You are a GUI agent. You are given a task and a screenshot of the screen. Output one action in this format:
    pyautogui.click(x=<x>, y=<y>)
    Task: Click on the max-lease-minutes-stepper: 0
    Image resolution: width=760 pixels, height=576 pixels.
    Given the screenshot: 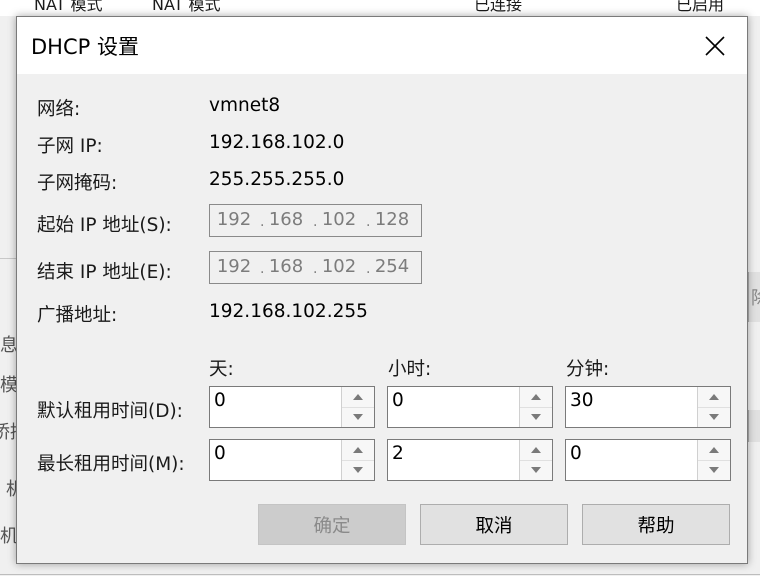 What is the action you would take?
    pyautogui.click(x=648, y=460)
    